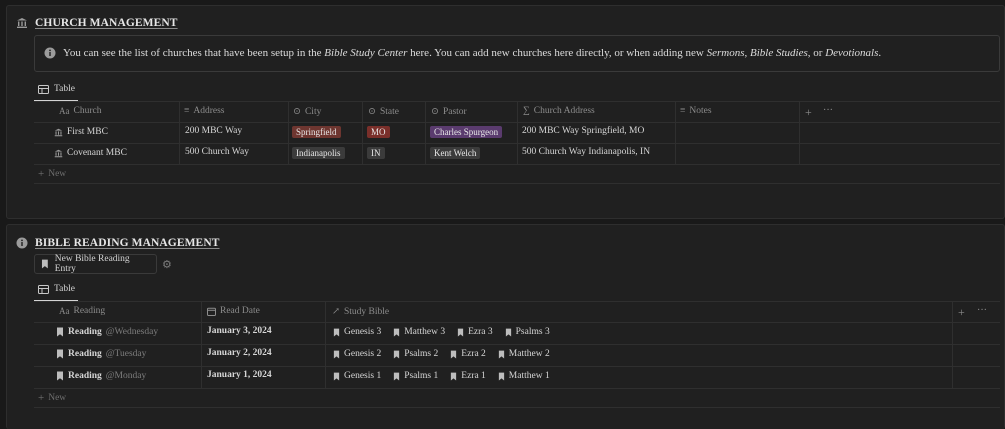  I want to click on column-header-read-date: Read Date, so click(233, 311).